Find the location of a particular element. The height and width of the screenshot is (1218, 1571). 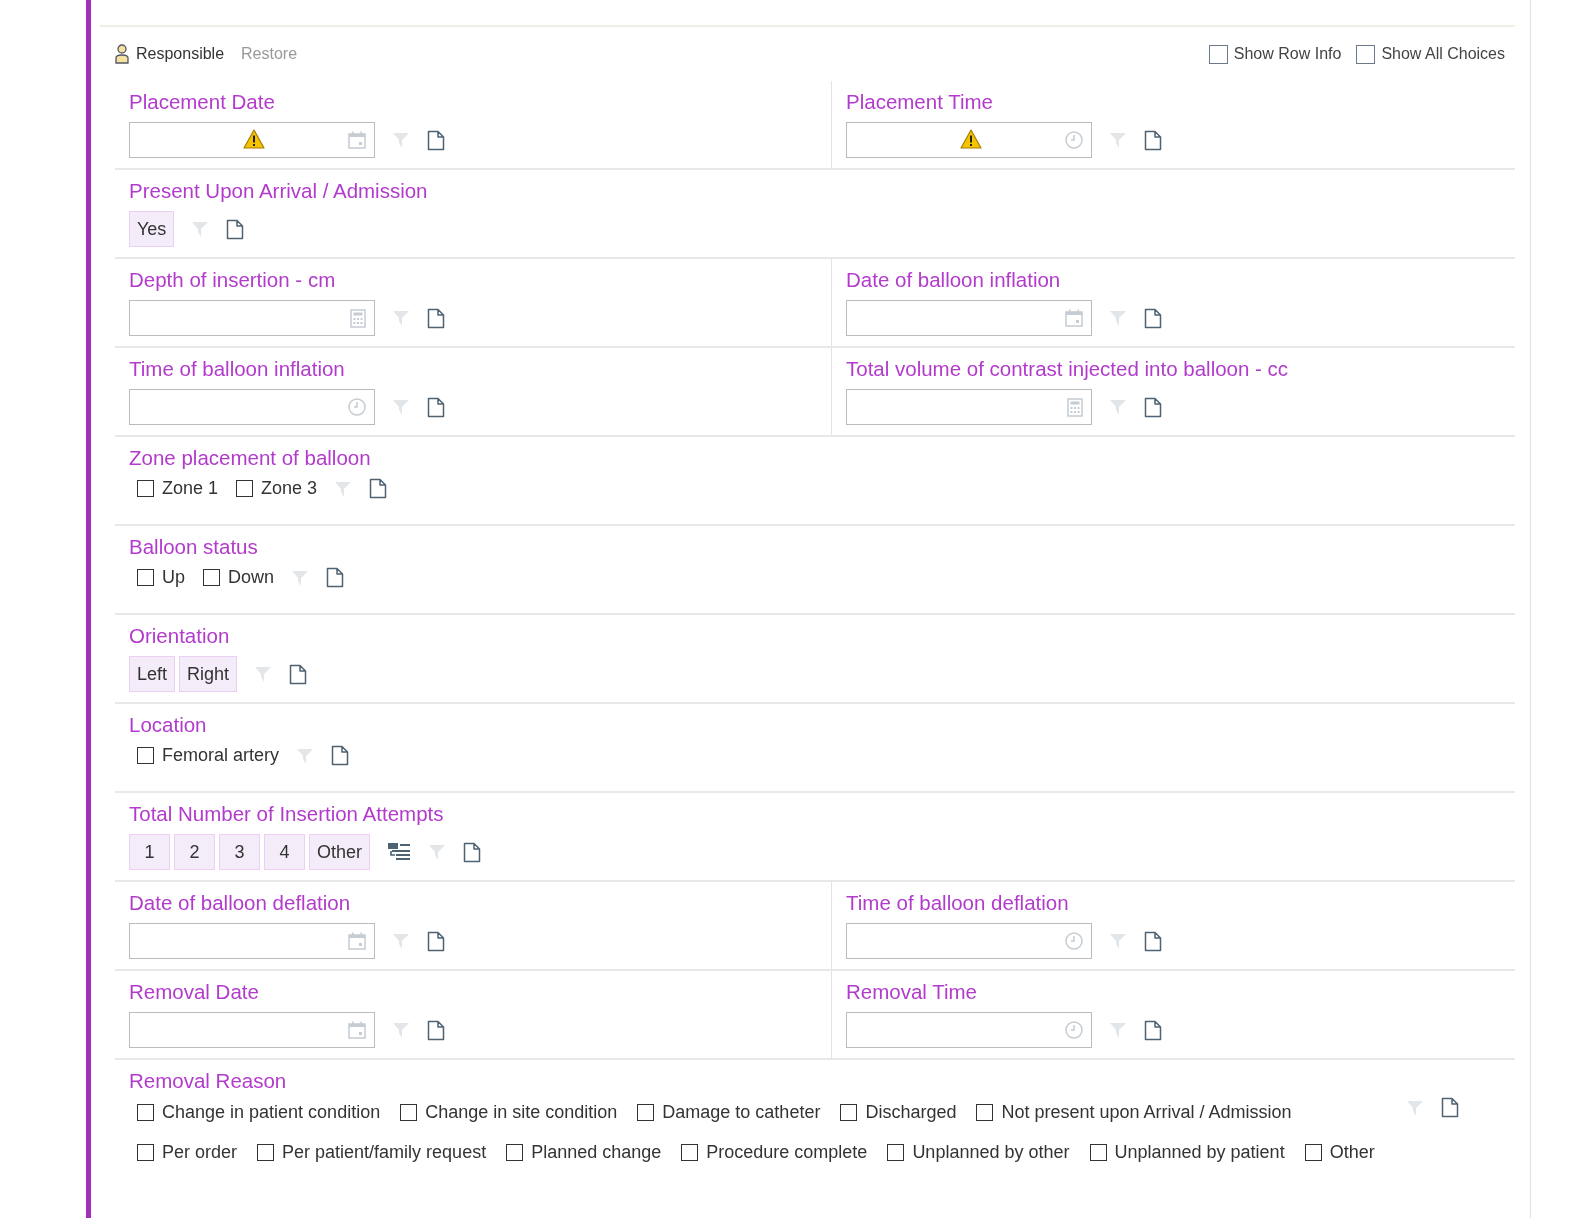

field-label: Removal Date is located at coordinates (194, 992).